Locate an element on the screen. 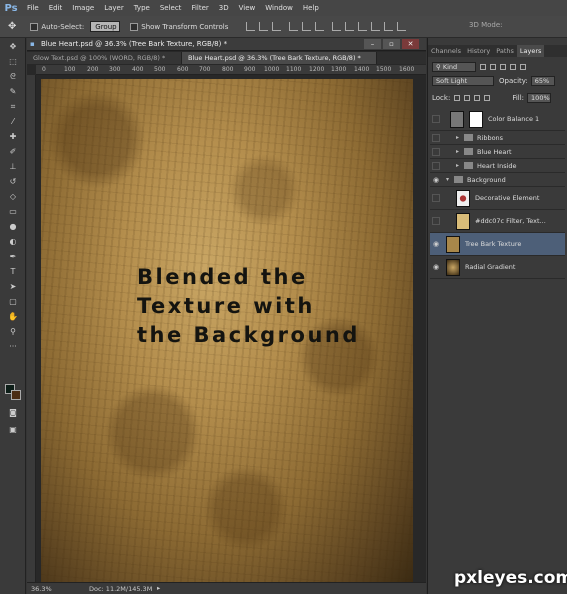 The image size is (567, 594). menu-type: Type is located at coordinates (142, 8).